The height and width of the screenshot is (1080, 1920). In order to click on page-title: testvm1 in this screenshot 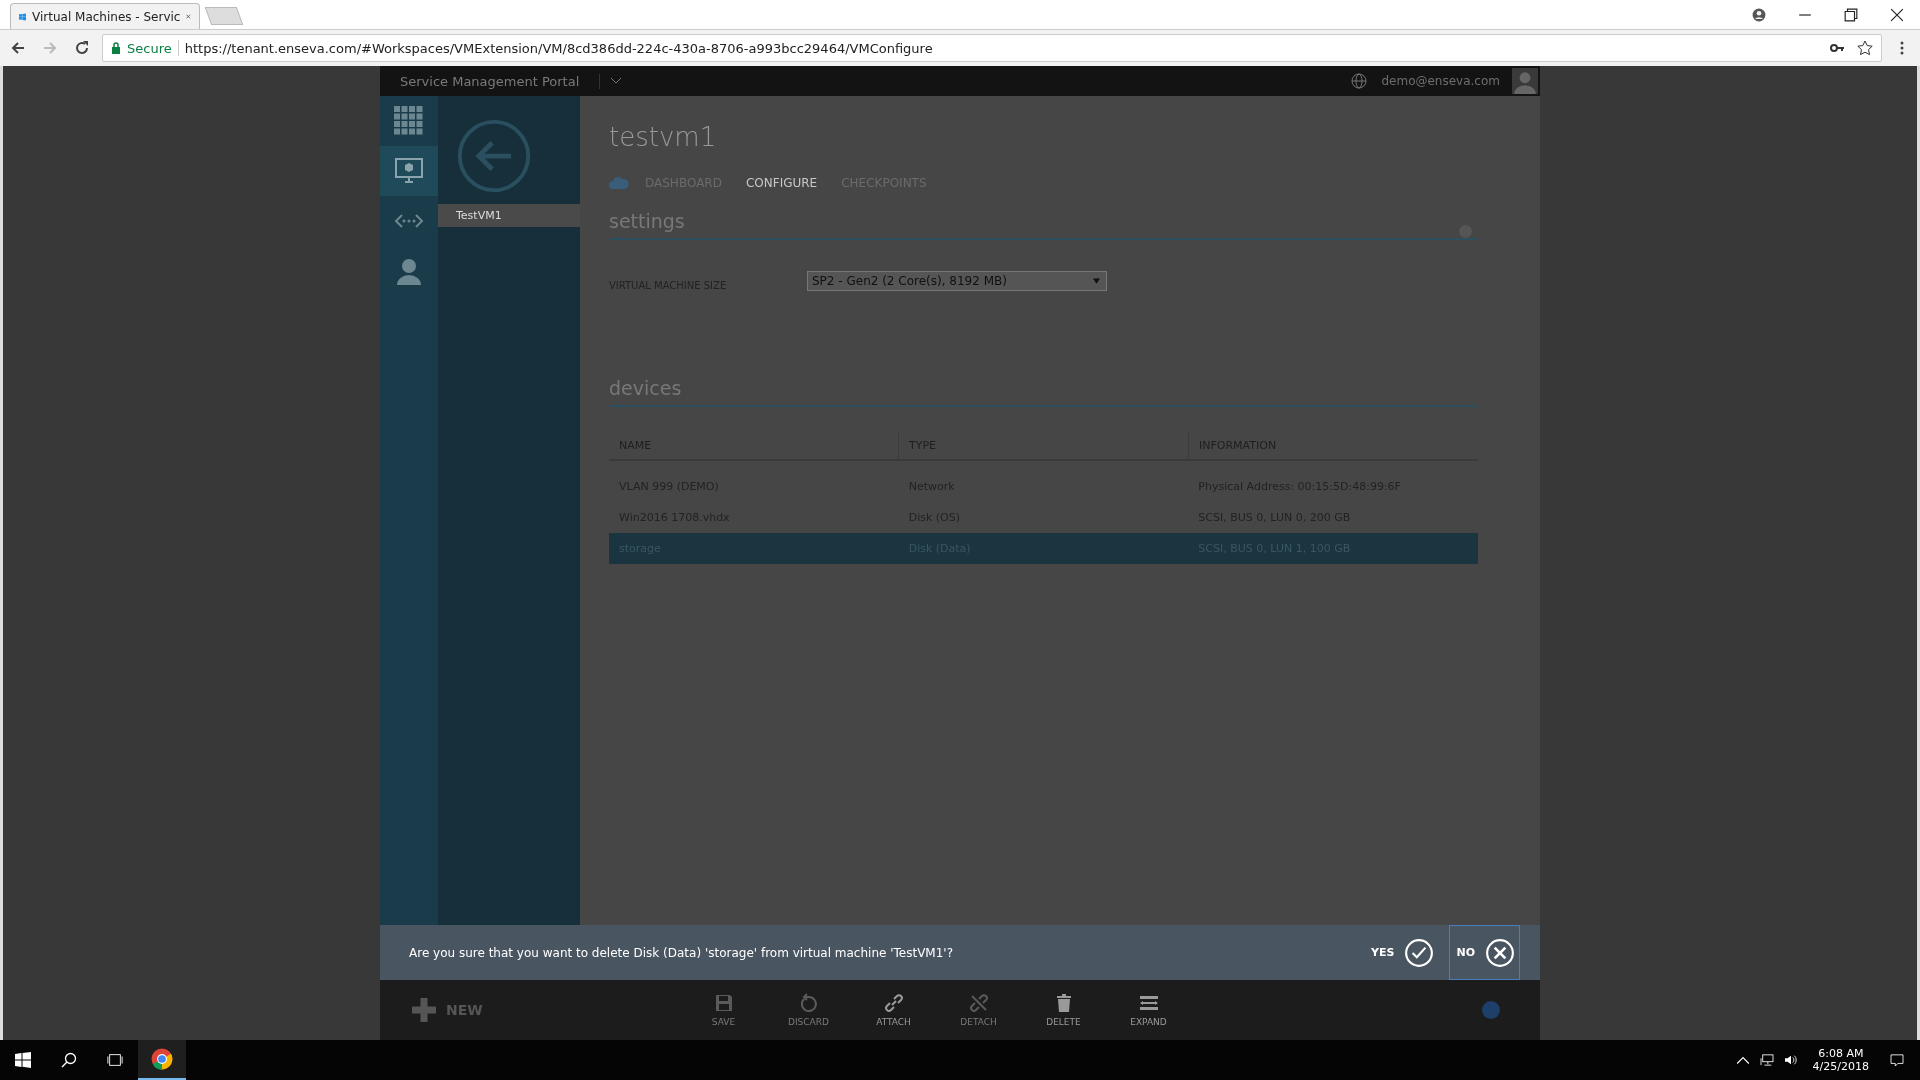, I will do `click(663, 137)`.